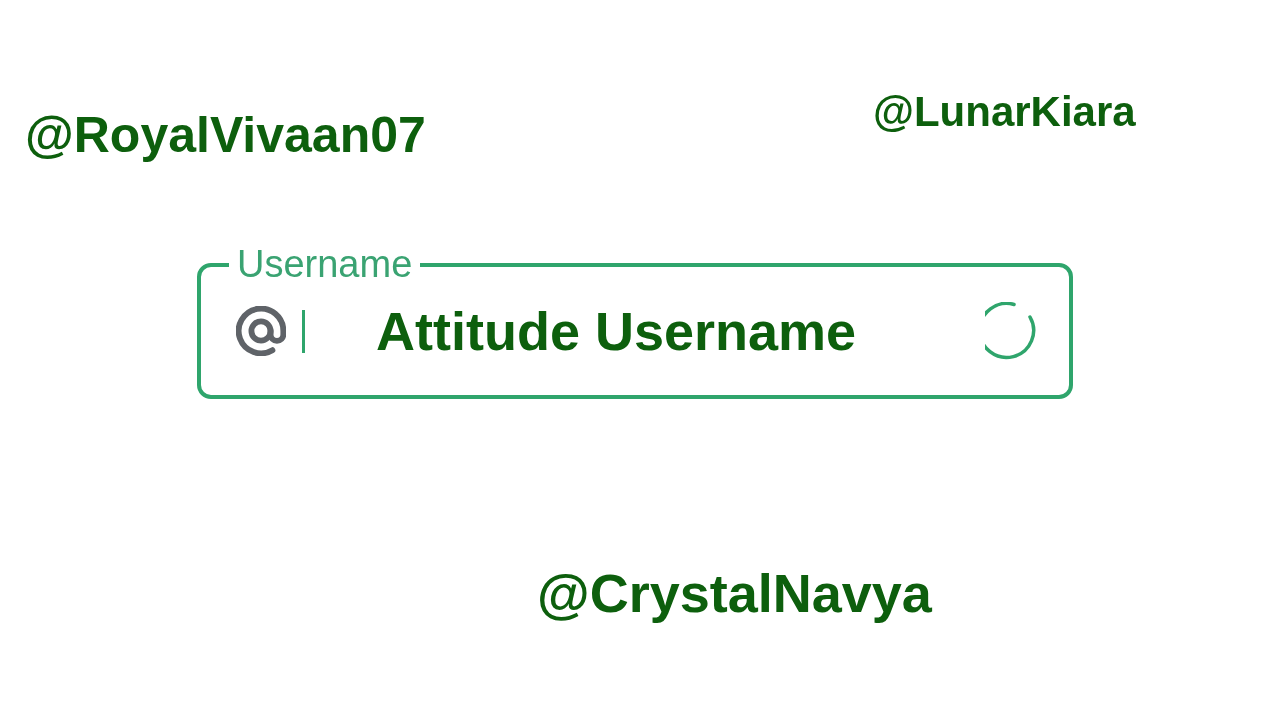 Image resolution: width=1280 pixels, height=720 pixels. Describe the element at coordinates (225, 135) in the screenshot. I see `username-text: @RoyalVivaan07` at that location.